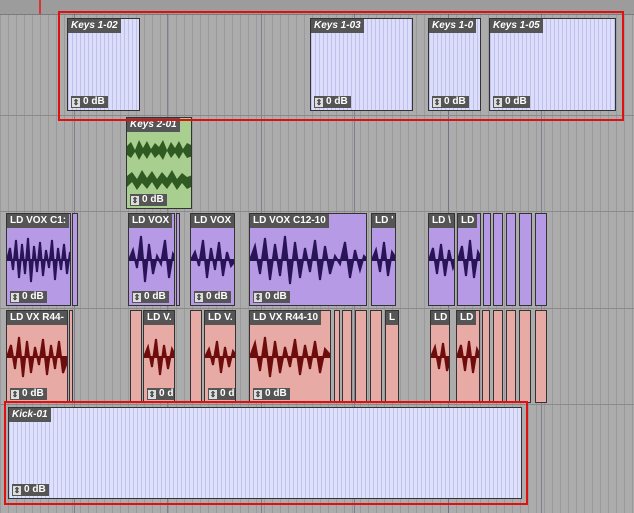 The height and width of the screenshot is (513, 634). I want to click on midi-clip: Kick-01 ⇕ 0 dB, so click(265, 453).